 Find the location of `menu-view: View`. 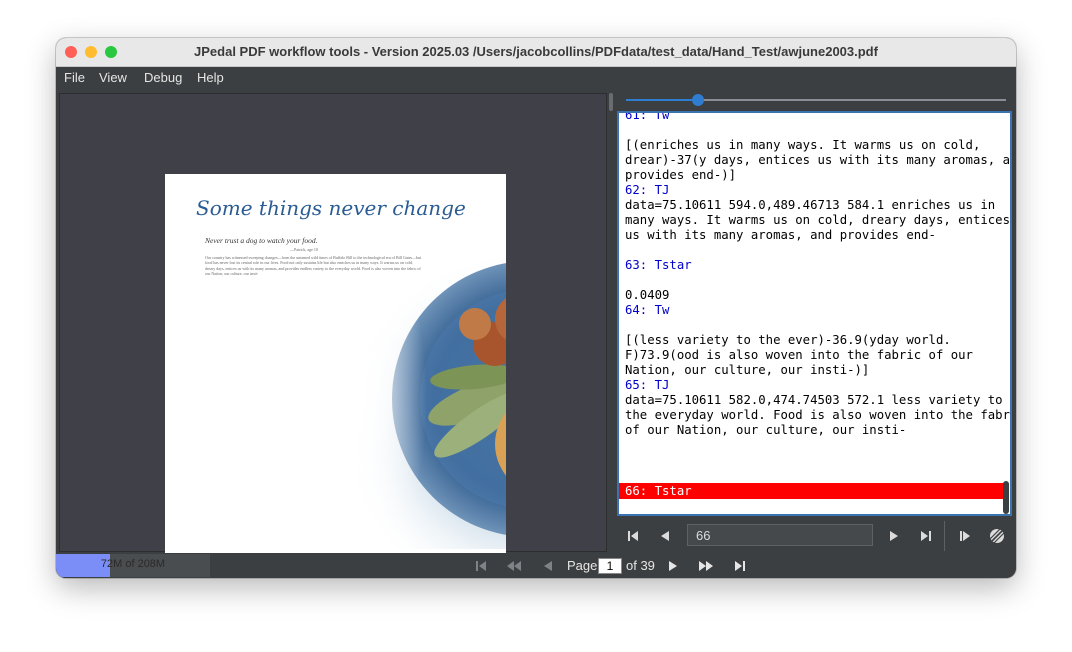

menu-view: View is located at coordinates (113, 77).